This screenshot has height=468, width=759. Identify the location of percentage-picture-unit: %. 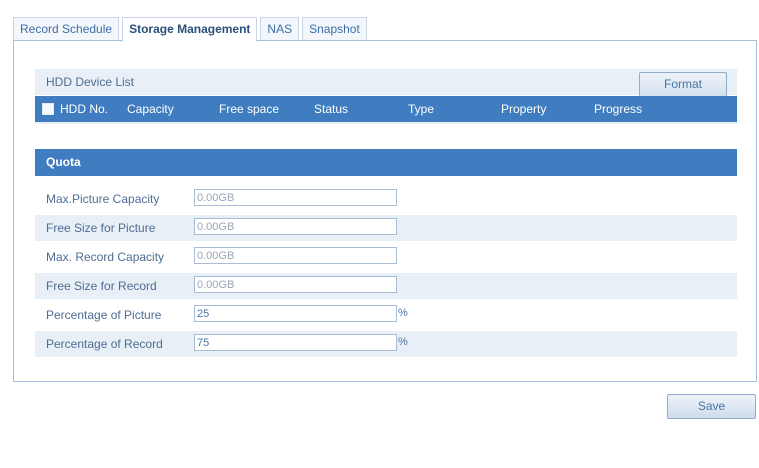
(403, 313).